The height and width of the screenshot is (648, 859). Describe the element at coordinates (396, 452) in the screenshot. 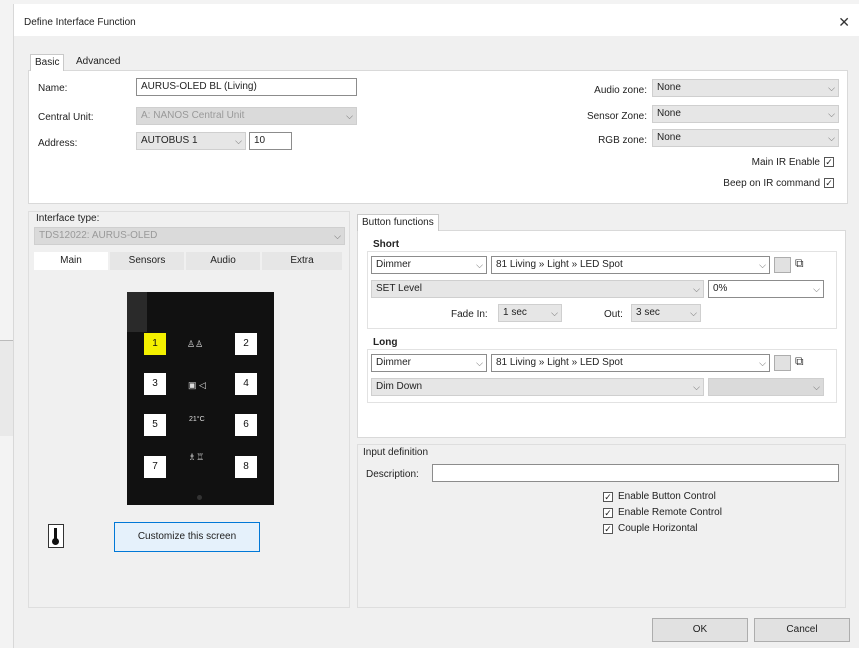

I see `input-definition-heading: Input definition` at that location.